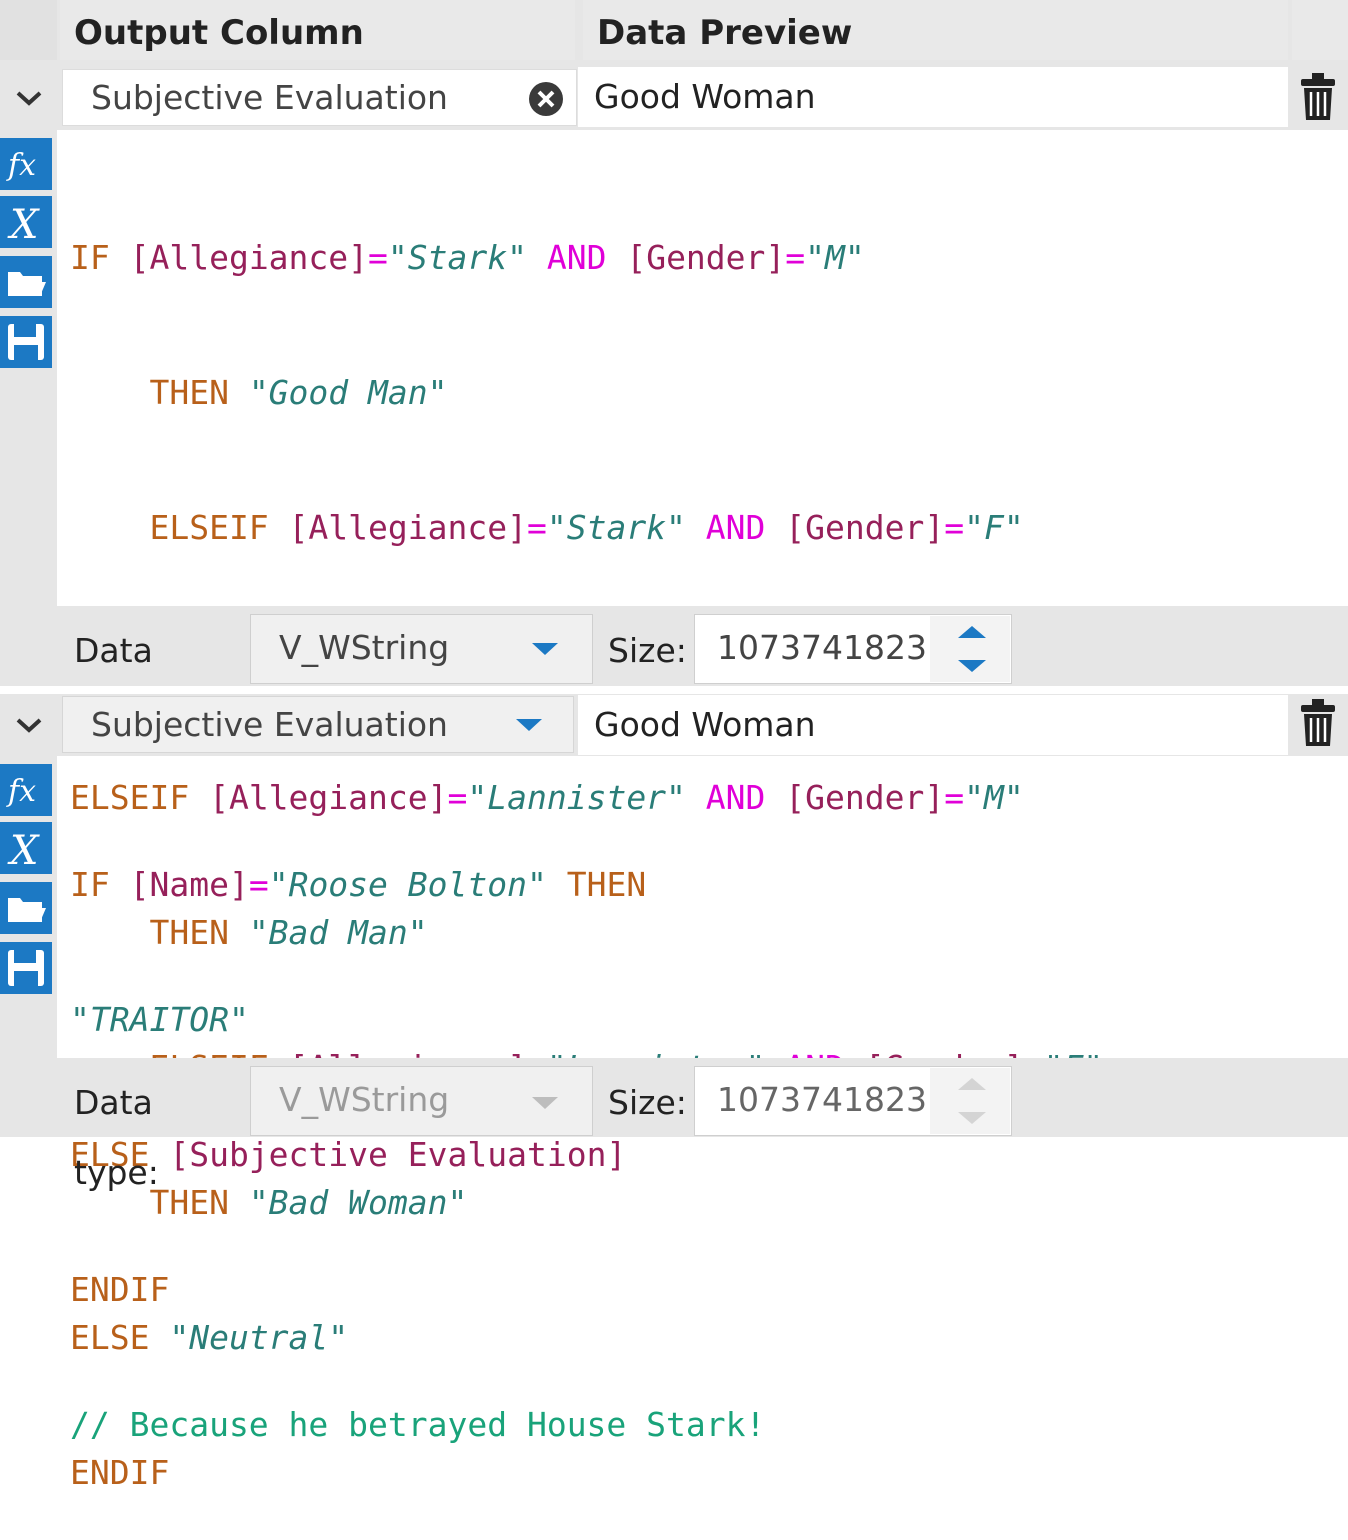 The image size is (1348, 1540). What do you see at coordinates (822, 1099) in the screenshot?
I see `size-value-2: 1073741823` at bounding box center [822, 1099].